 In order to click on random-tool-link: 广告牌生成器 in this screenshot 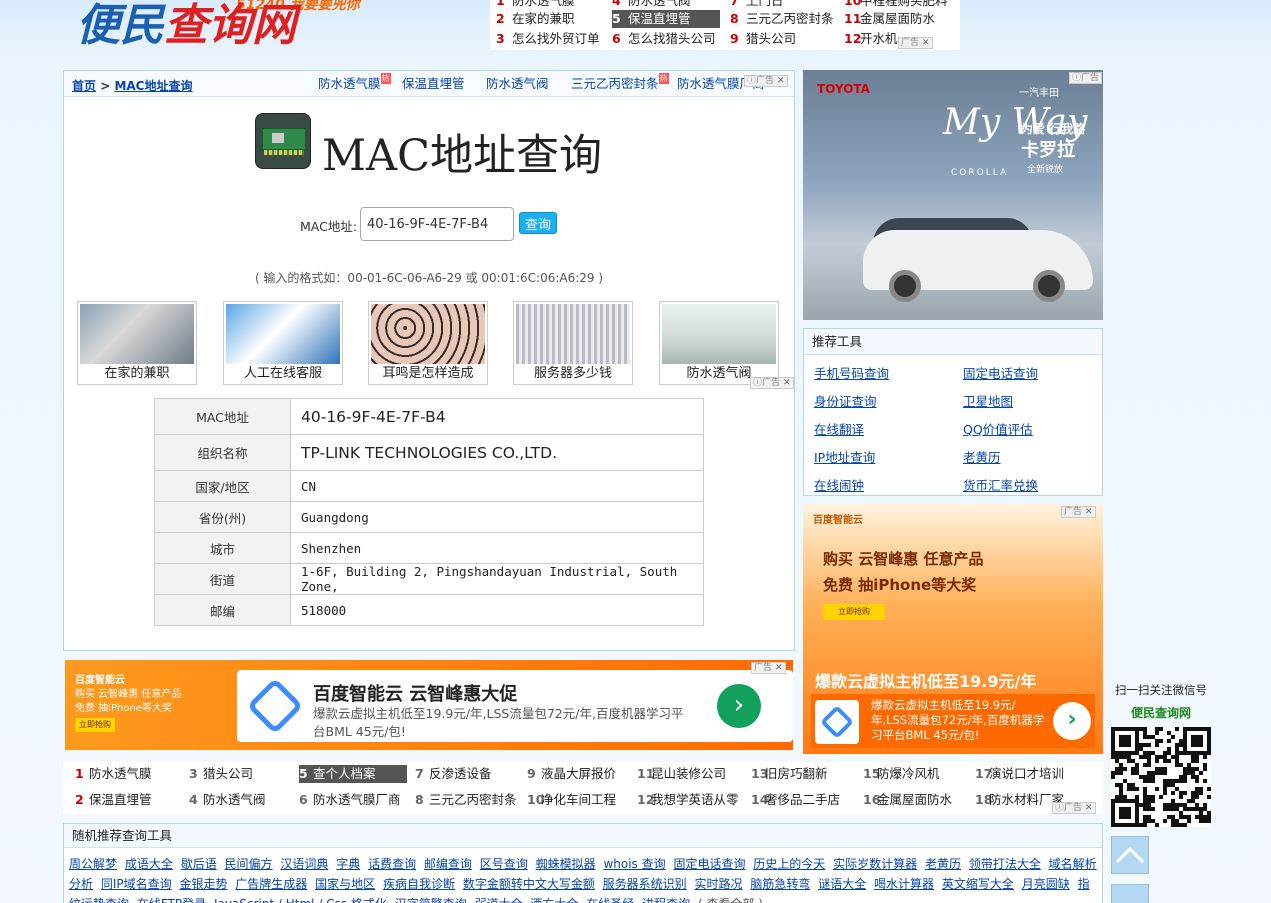, I will do `click(271, 884)`.